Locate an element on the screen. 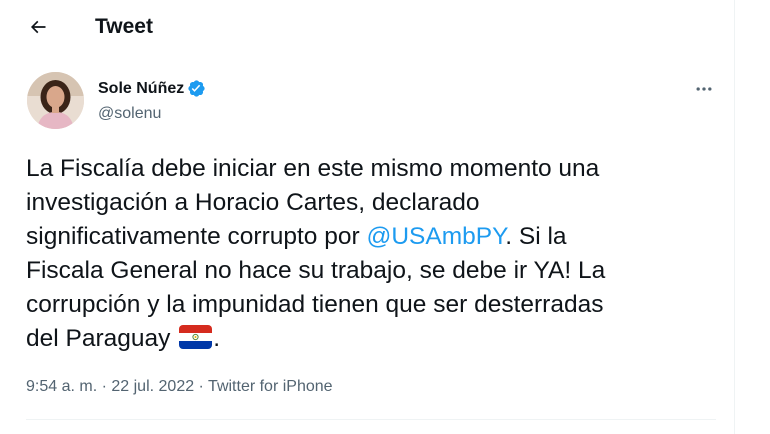 The height and width of the screenshot is (434, 770). mention-link: @USAmbPY is located at coordinates (435, 236).